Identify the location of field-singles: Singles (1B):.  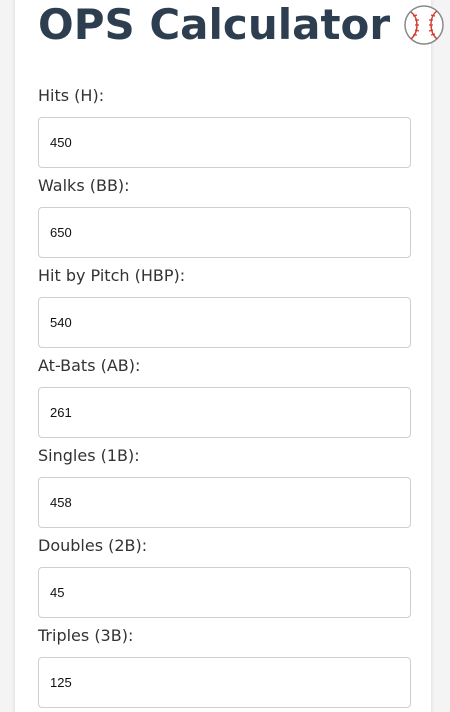
(224, 487).